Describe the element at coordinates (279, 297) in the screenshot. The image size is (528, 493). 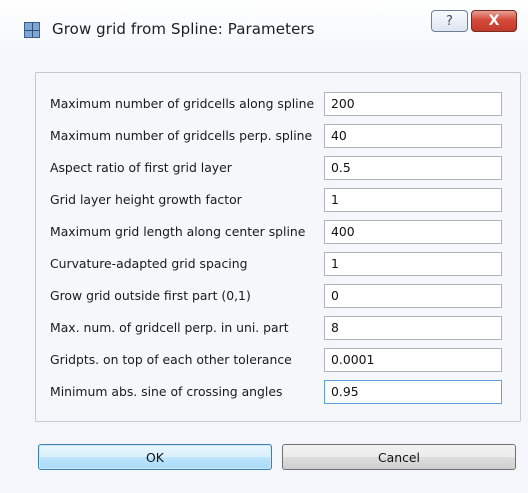
I see `param-row: Grow grid outside first part (0,1) 0` at that location.